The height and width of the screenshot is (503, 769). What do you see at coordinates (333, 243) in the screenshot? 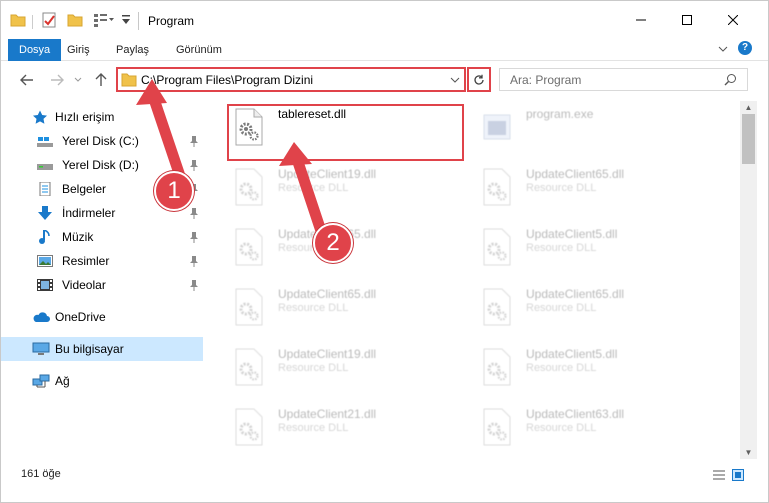
I see `step-2-badge: 2` at bounding box center [333, 243].